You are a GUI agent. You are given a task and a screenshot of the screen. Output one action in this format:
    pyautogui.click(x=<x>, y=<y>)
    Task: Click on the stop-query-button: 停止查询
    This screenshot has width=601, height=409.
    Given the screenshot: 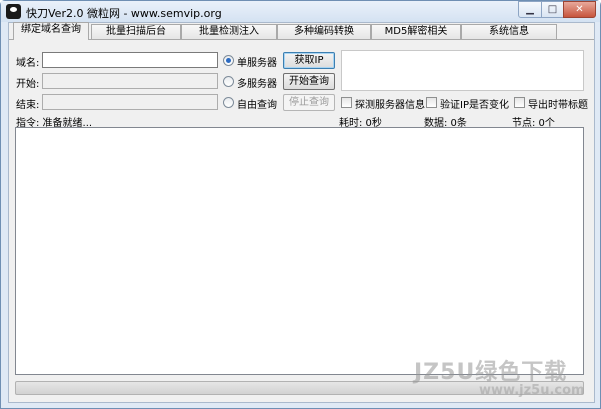 What is the action you would take?
    pyautogui.click(x=309, y=102)
    